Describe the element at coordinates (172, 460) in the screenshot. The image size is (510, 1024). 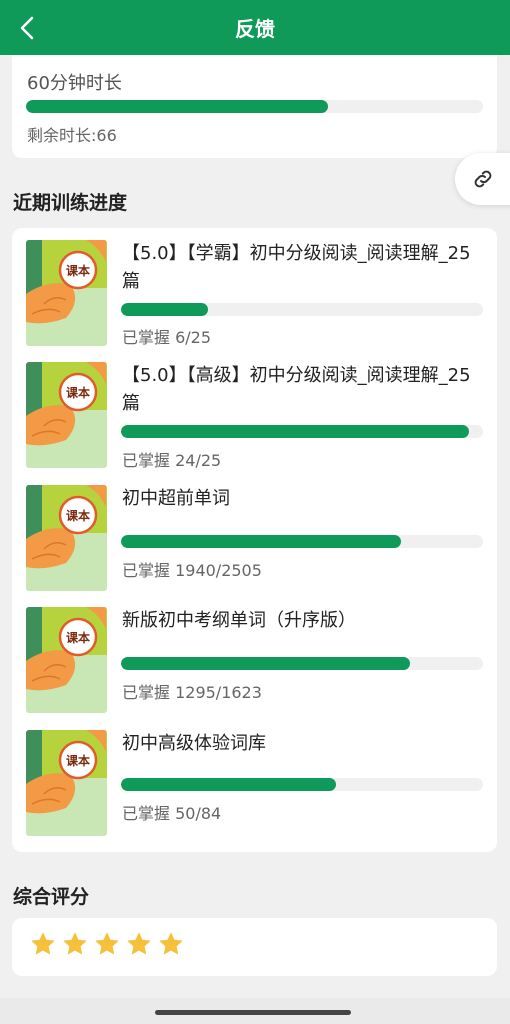
I see `course-mastery-stat: 已掌握 24/25` at that location.